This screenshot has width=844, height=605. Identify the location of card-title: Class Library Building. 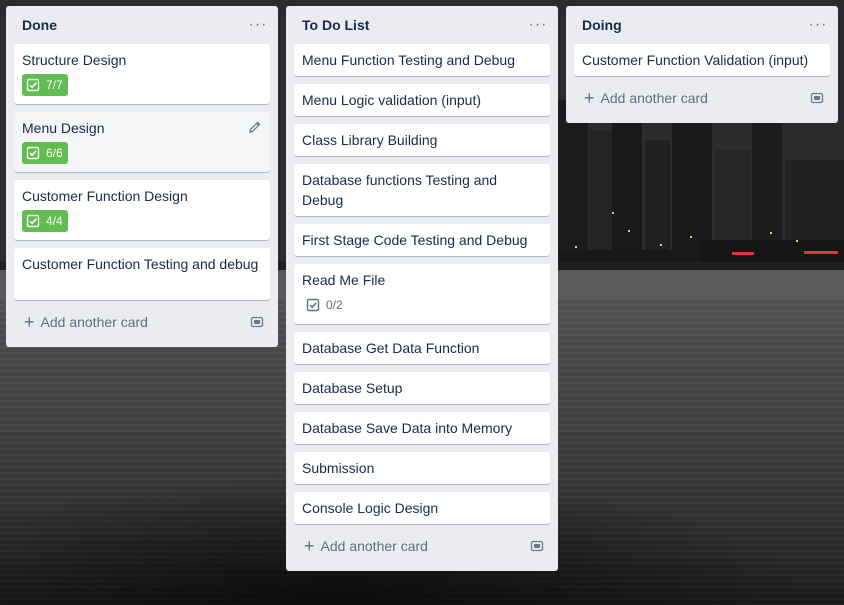
(370, 140).